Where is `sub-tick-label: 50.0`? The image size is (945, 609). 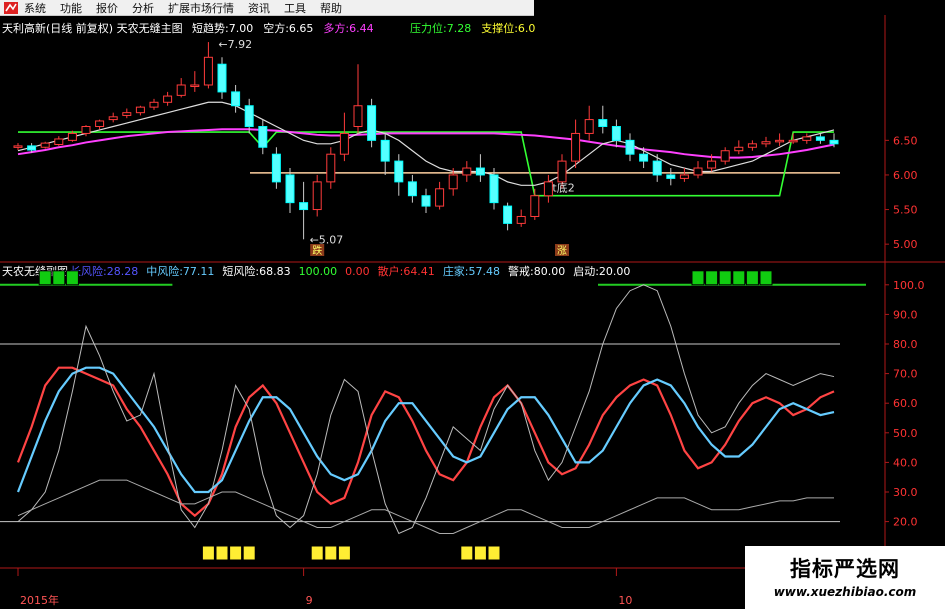 sub-tick-label: 50.0 is located at coordinates (905, 433).